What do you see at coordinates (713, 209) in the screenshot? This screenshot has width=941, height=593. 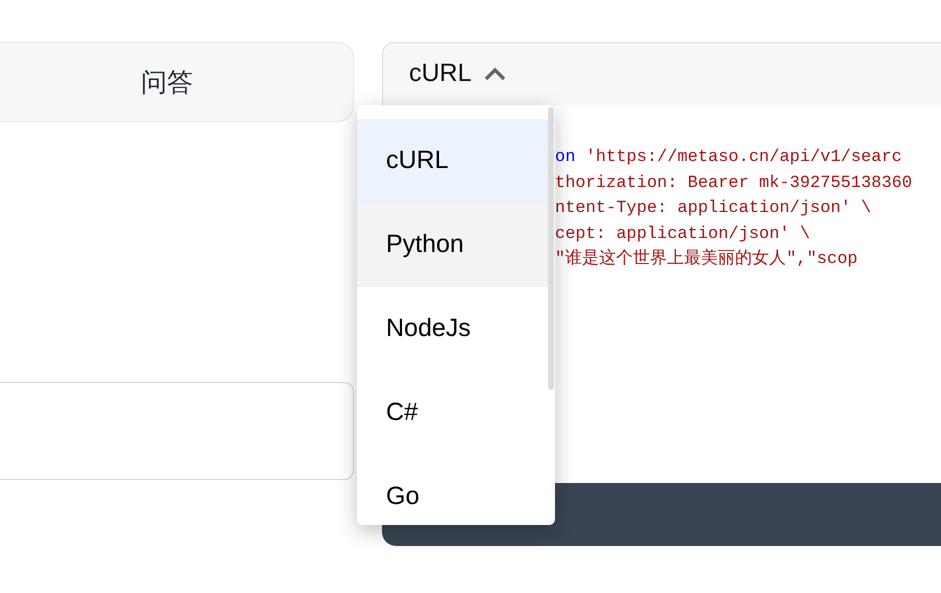 I see `code-line: ntent-Type: application/json' \` at bounding box center [713, 209].